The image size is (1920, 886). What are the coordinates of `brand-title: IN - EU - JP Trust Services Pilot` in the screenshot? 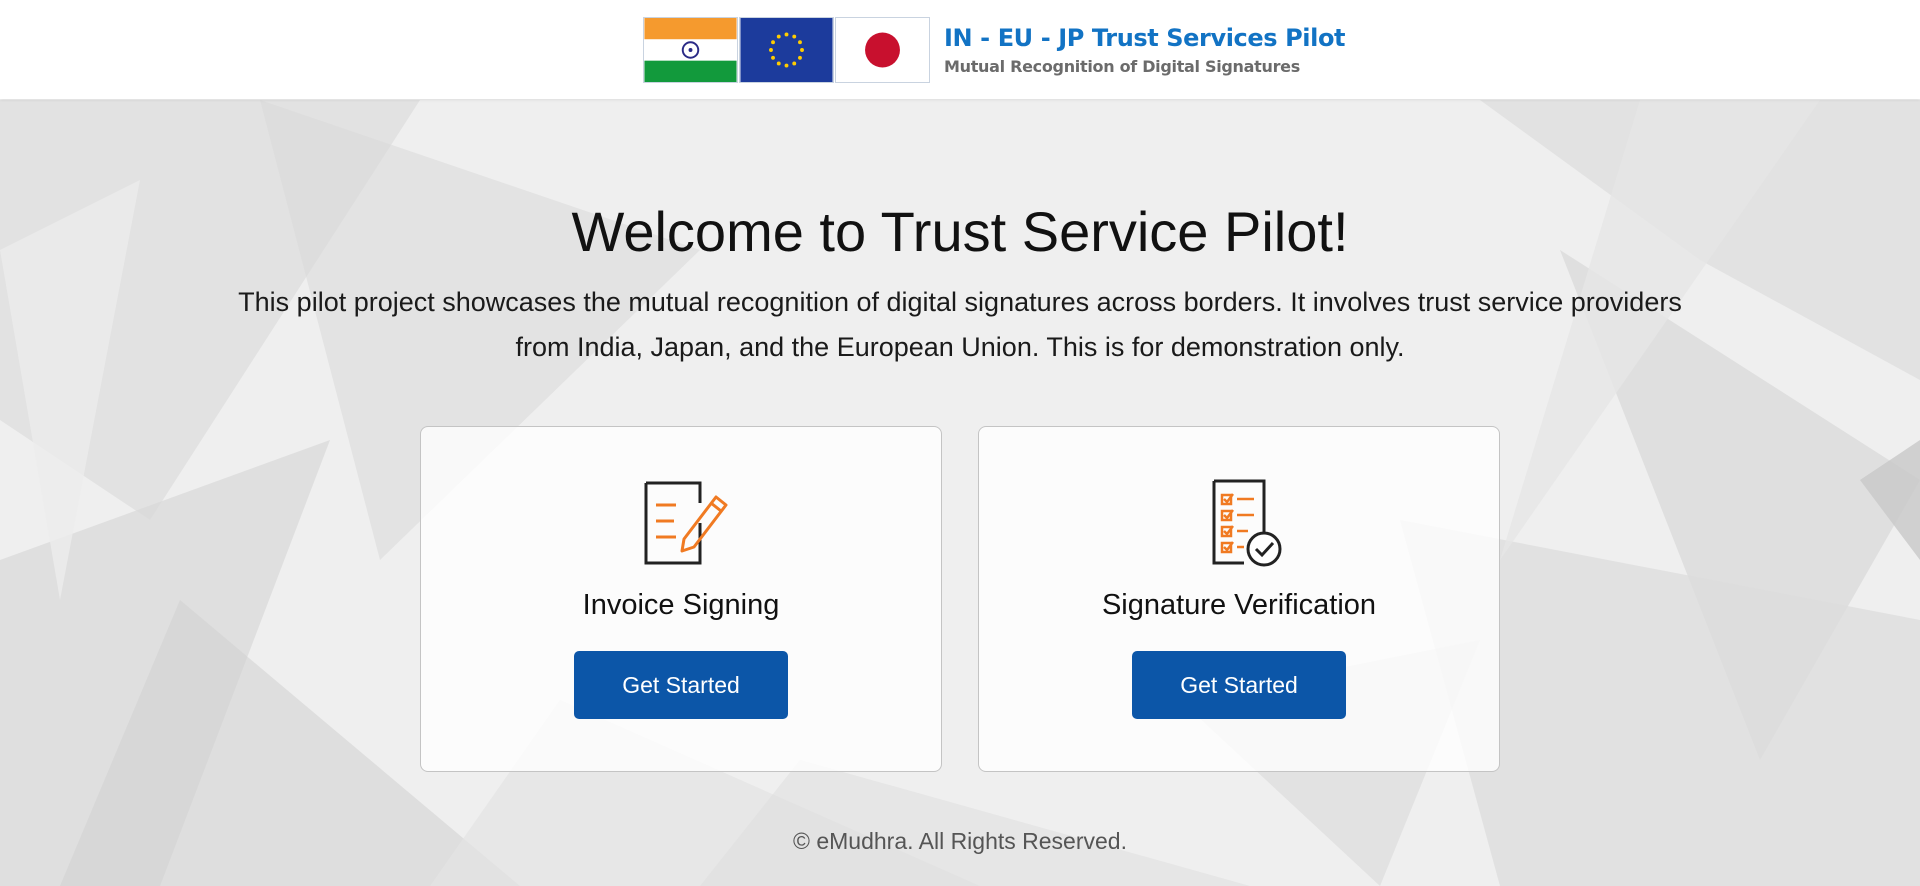 It's located at (1145, 37).